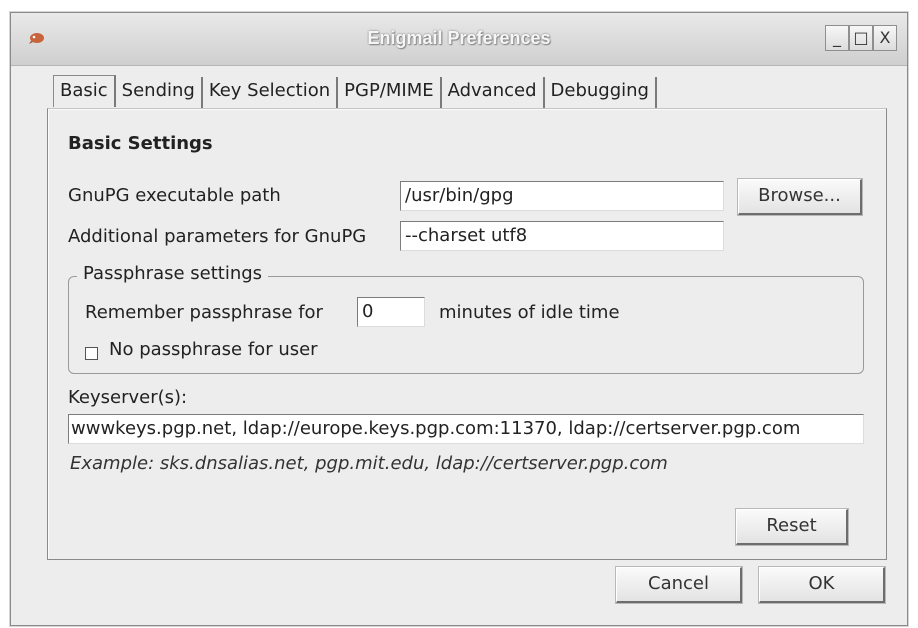 The image size is (918, 628). What do you see at coordinates (174, 195) in the screenshot?
I see `gpg-path-label: GnuPG executable path` at bounding box center [174, 195].